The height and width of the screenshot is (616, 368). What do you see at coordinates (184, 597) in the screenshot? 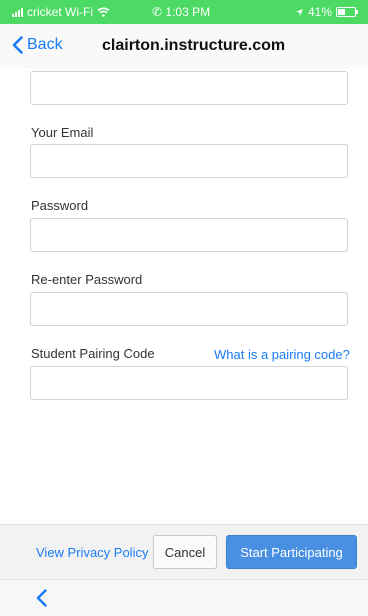
I see `browser-toolbar` at bounding box center [184, 597].